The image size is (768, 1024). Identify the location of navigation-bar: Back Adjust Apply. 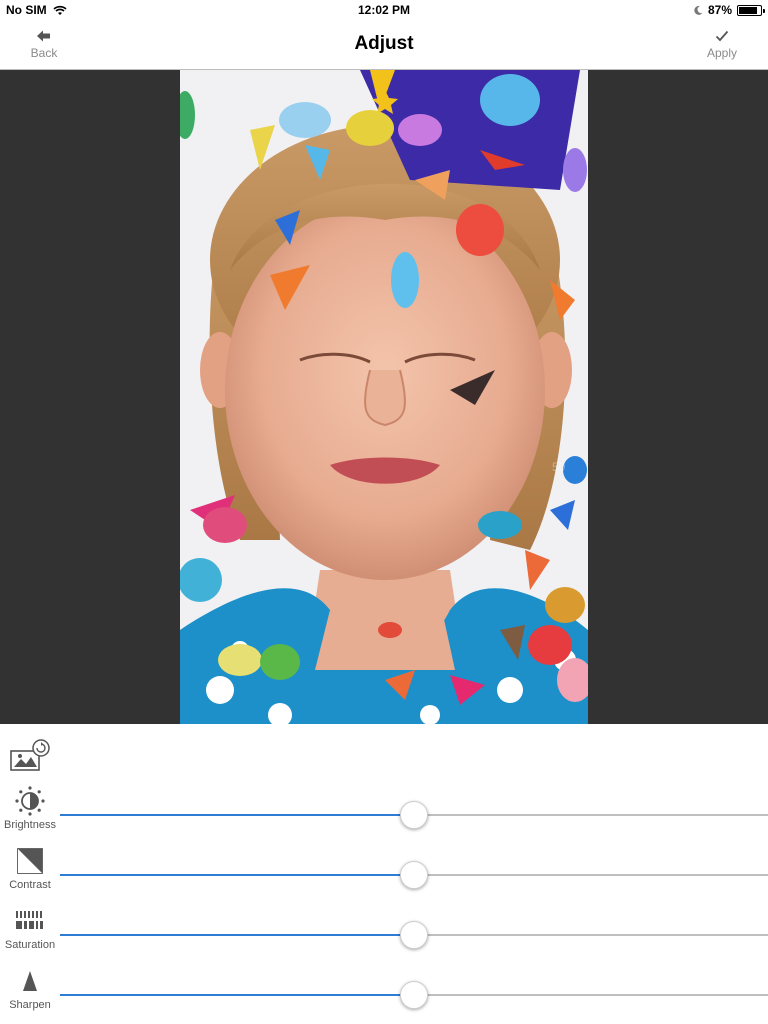
(384, 46).